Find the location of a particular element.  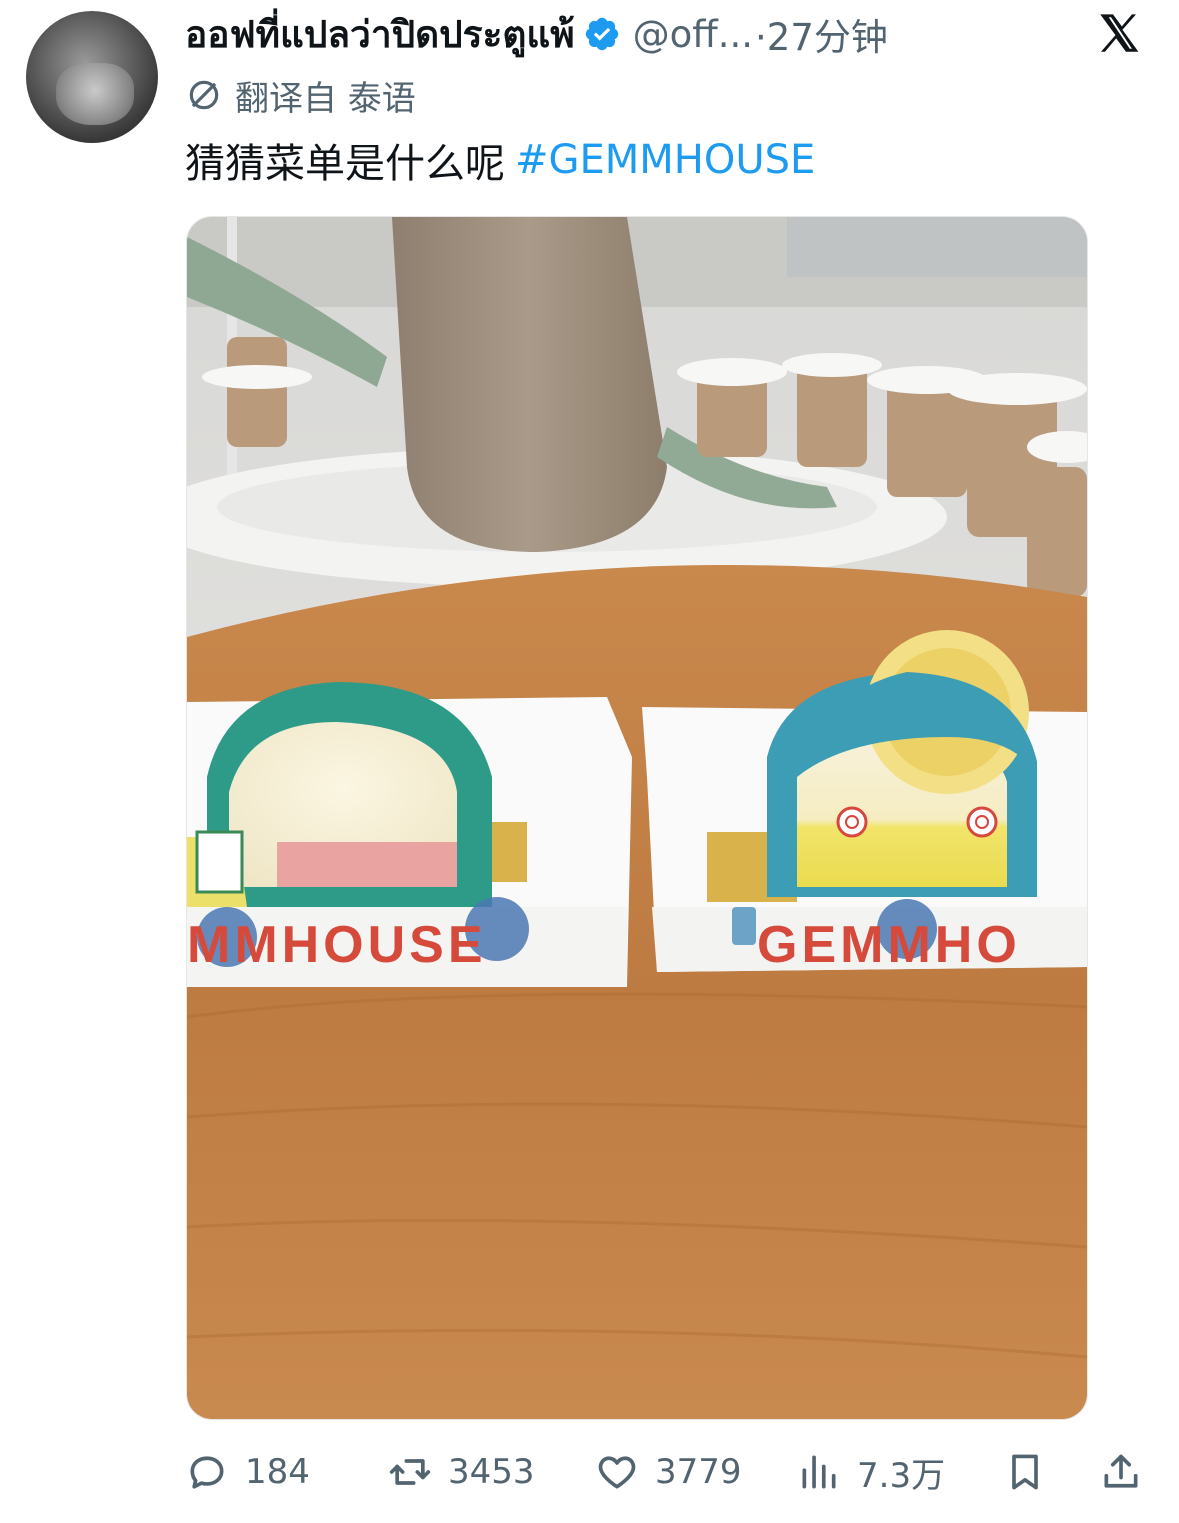

repost-button: 3453 is located at coordinates (461, 1472).